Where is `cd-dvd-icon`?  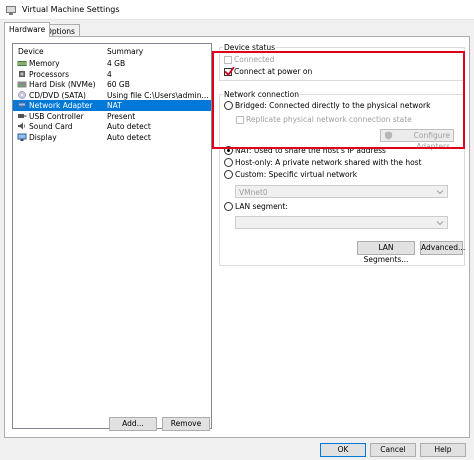
cd-dvd-icon is located at coordinates (22, 94).